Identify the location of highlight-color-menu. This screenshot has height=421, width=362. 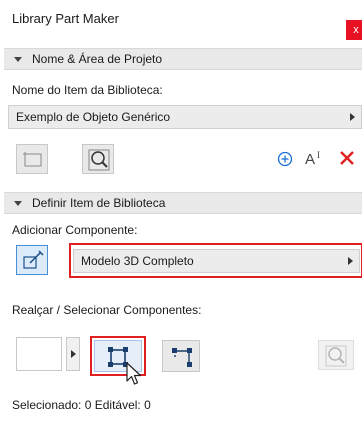
(73, 354).